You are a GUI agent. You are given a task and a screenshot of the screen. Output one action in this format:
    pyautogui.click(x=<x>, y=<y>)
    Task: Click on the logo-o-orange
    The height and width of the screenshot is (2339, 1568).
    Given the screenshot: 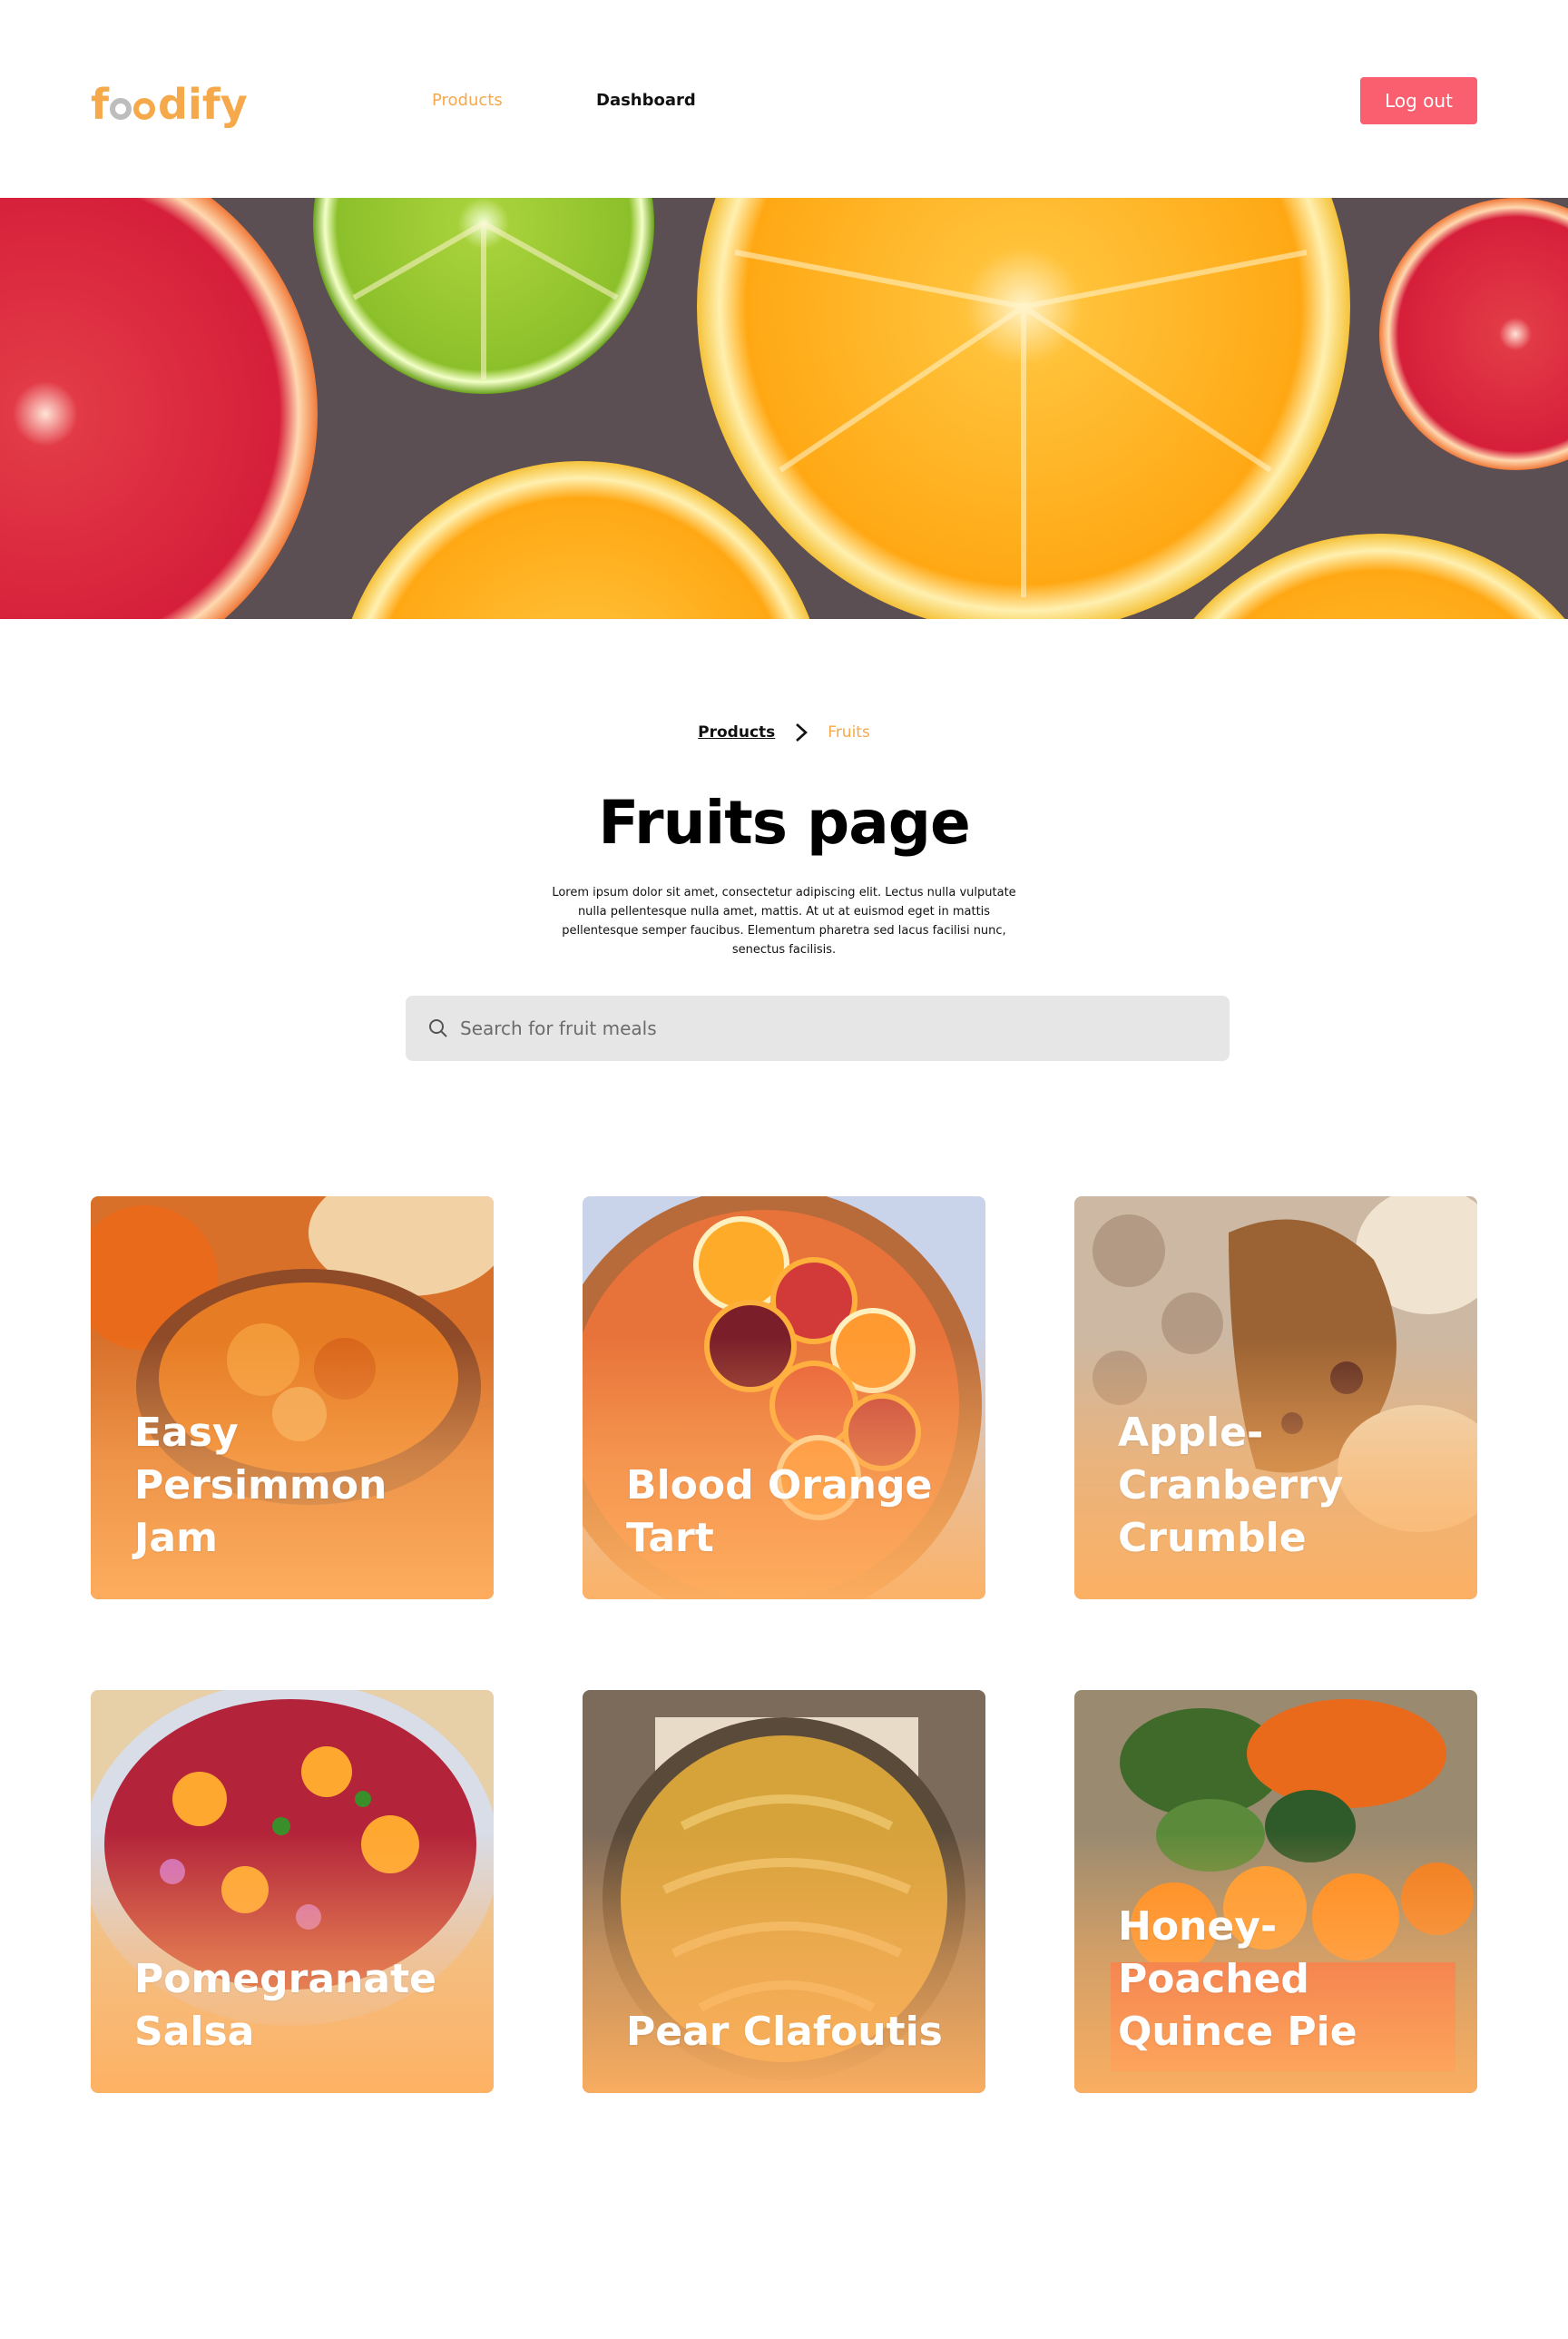 What is the action you would take?
    pyautogui.click(x=144, y=109)
    